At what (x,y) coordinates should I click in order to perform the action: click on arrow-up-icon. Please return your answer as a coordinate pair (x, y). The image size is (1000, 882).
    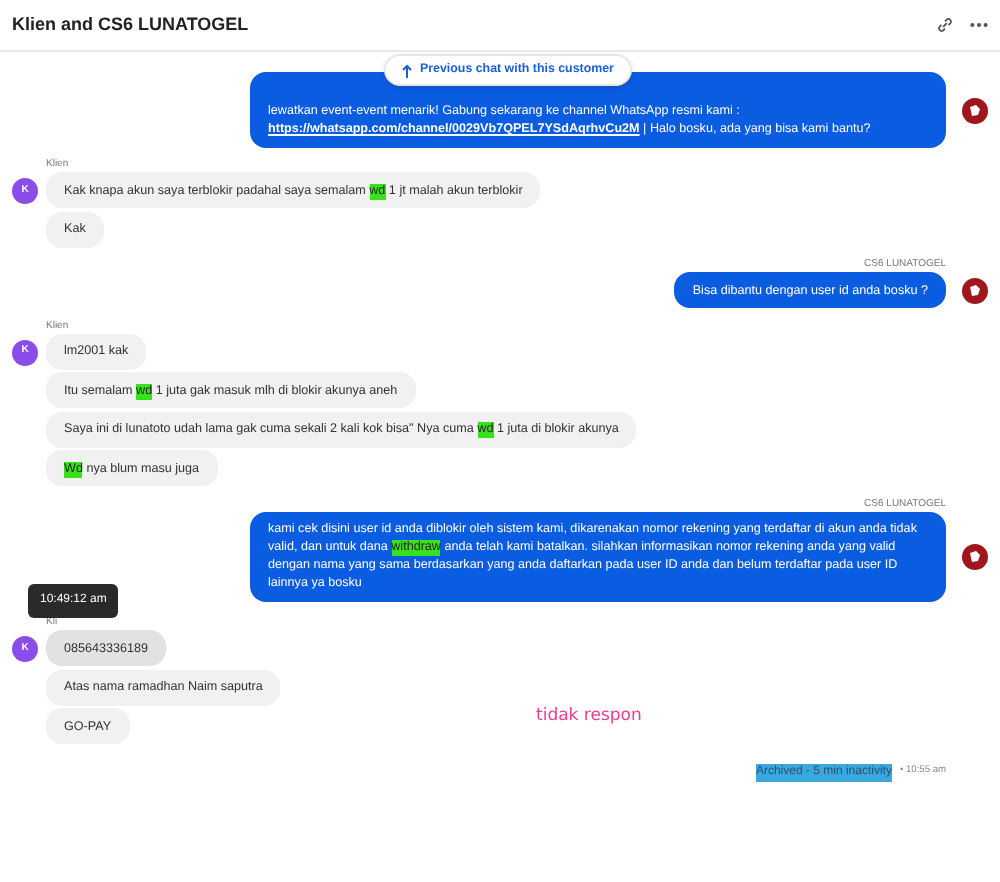
    Looking at the image, I should click on (407, 70).